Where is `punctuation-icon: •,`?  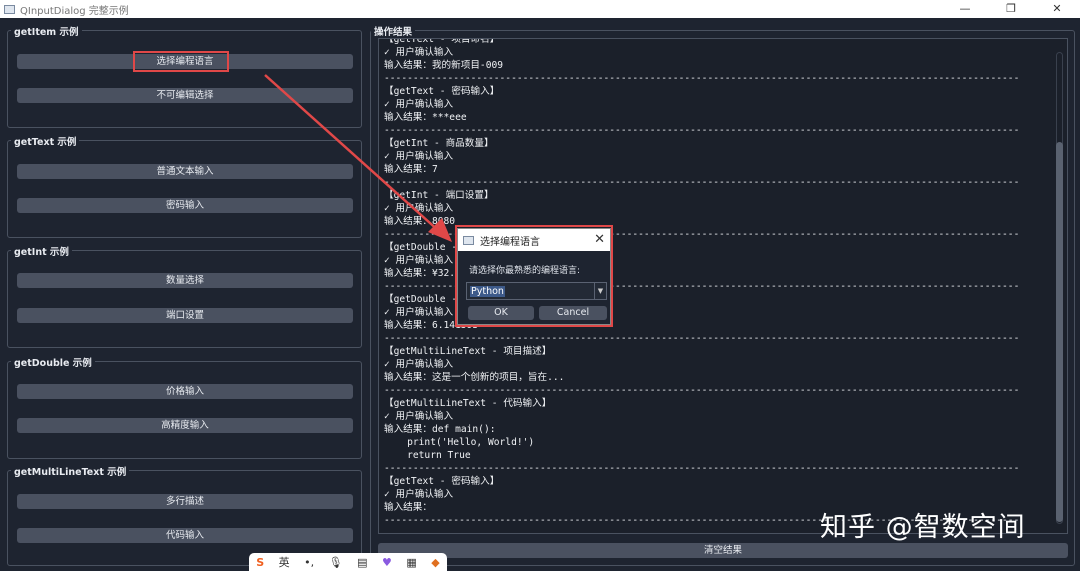
punctuation-icon: •, is located at coordinates (309, 562).